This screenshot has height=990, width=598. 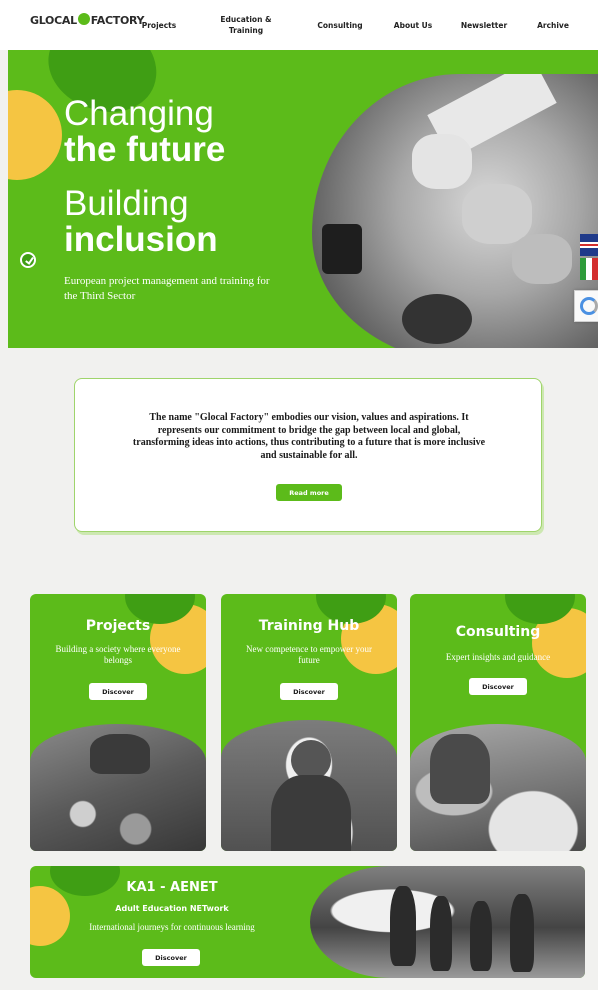 I want to click on hero-photo-hands, so click(x=455, y=211).